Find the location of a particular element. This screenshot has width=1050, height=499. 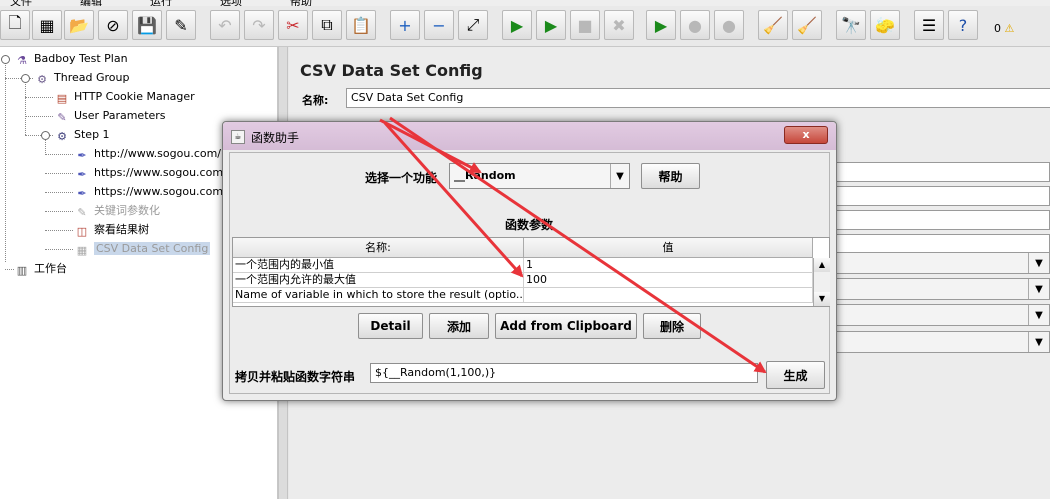

help-icon: ? is located at coordinates (963, 25).